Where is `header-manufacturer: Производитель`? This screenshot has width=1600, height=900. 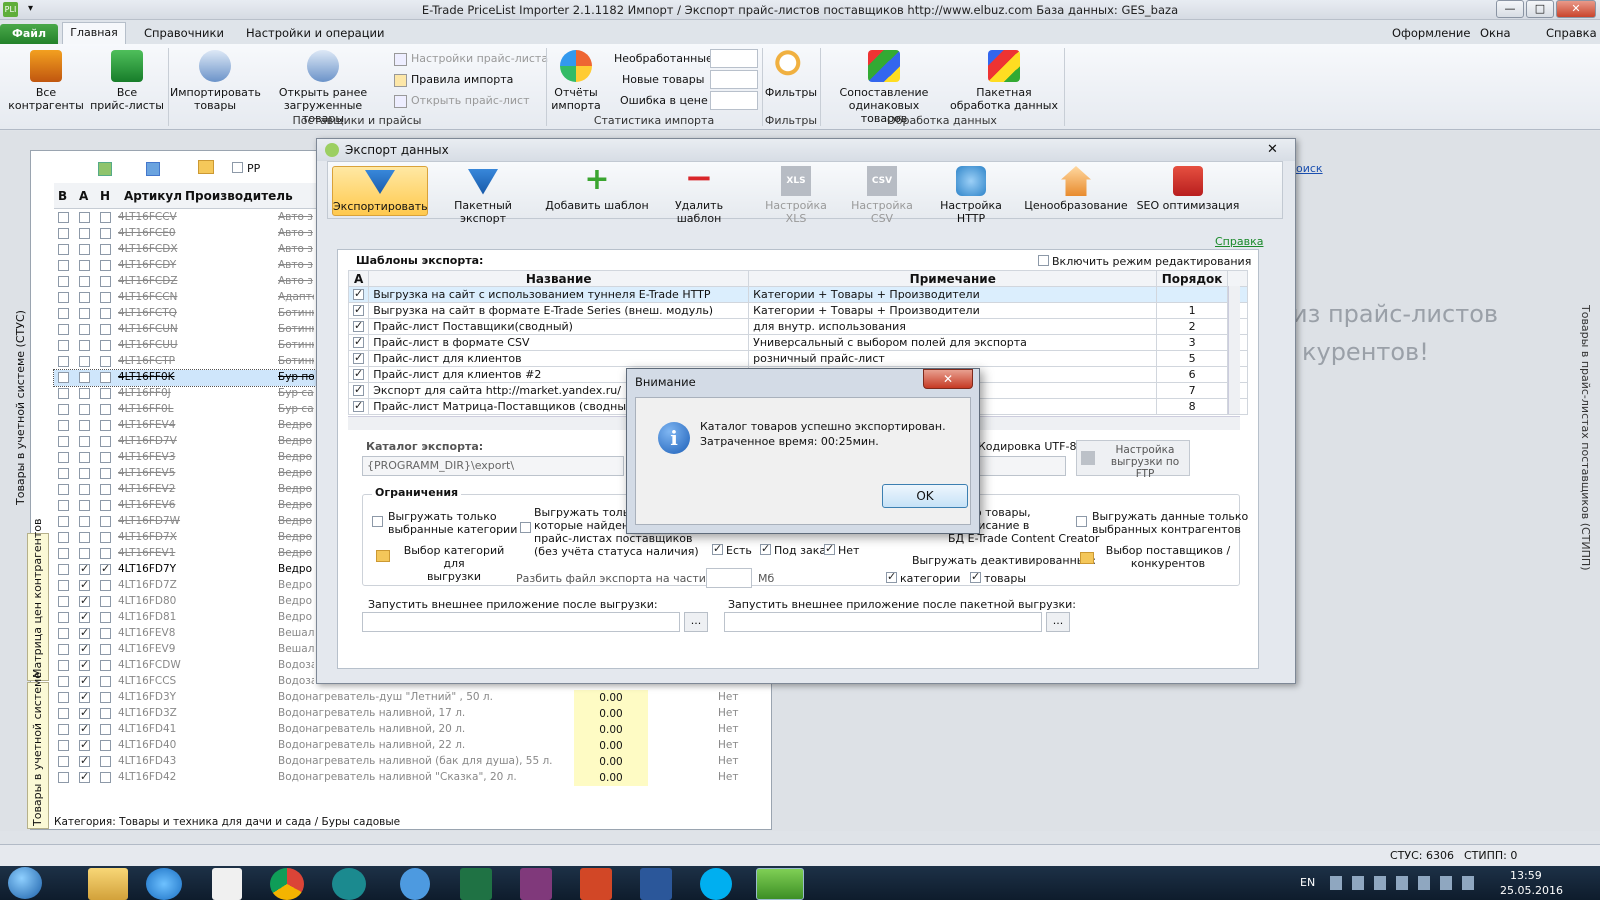
header-manufacturer: Производитель is located at coordinates (239, 196).